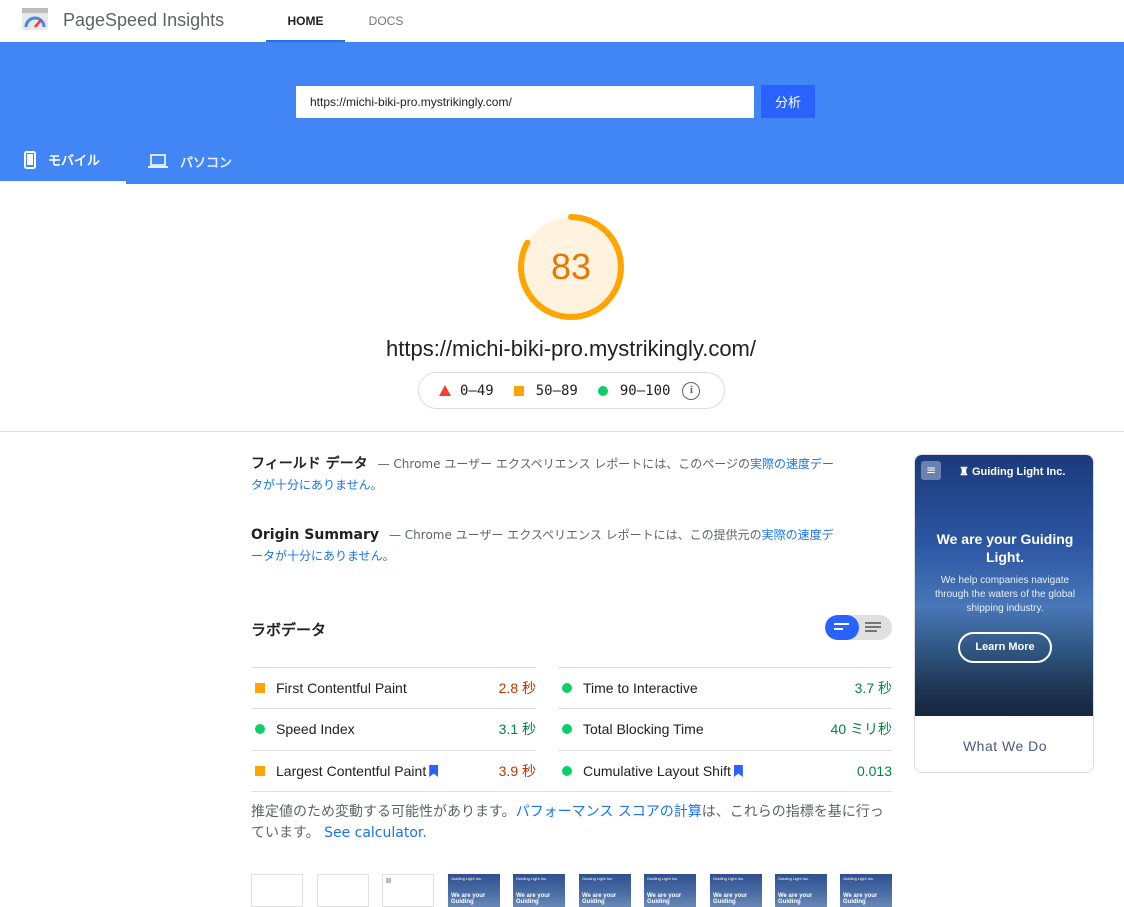 The height and width of the screenshot is (907, 1124). What do you see at coordinates (788, 101) in the screenshot?
I see `analyze-button: 分析` at bounding box center [788, 101].